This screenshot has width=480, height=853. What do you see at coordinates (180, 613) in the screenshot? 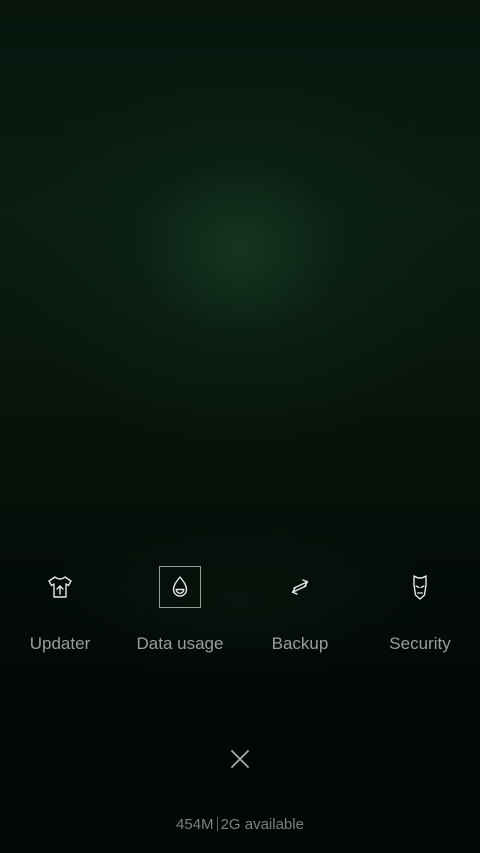
I see `data-usage-tile: Data usage` at bounding box center [180, 613].